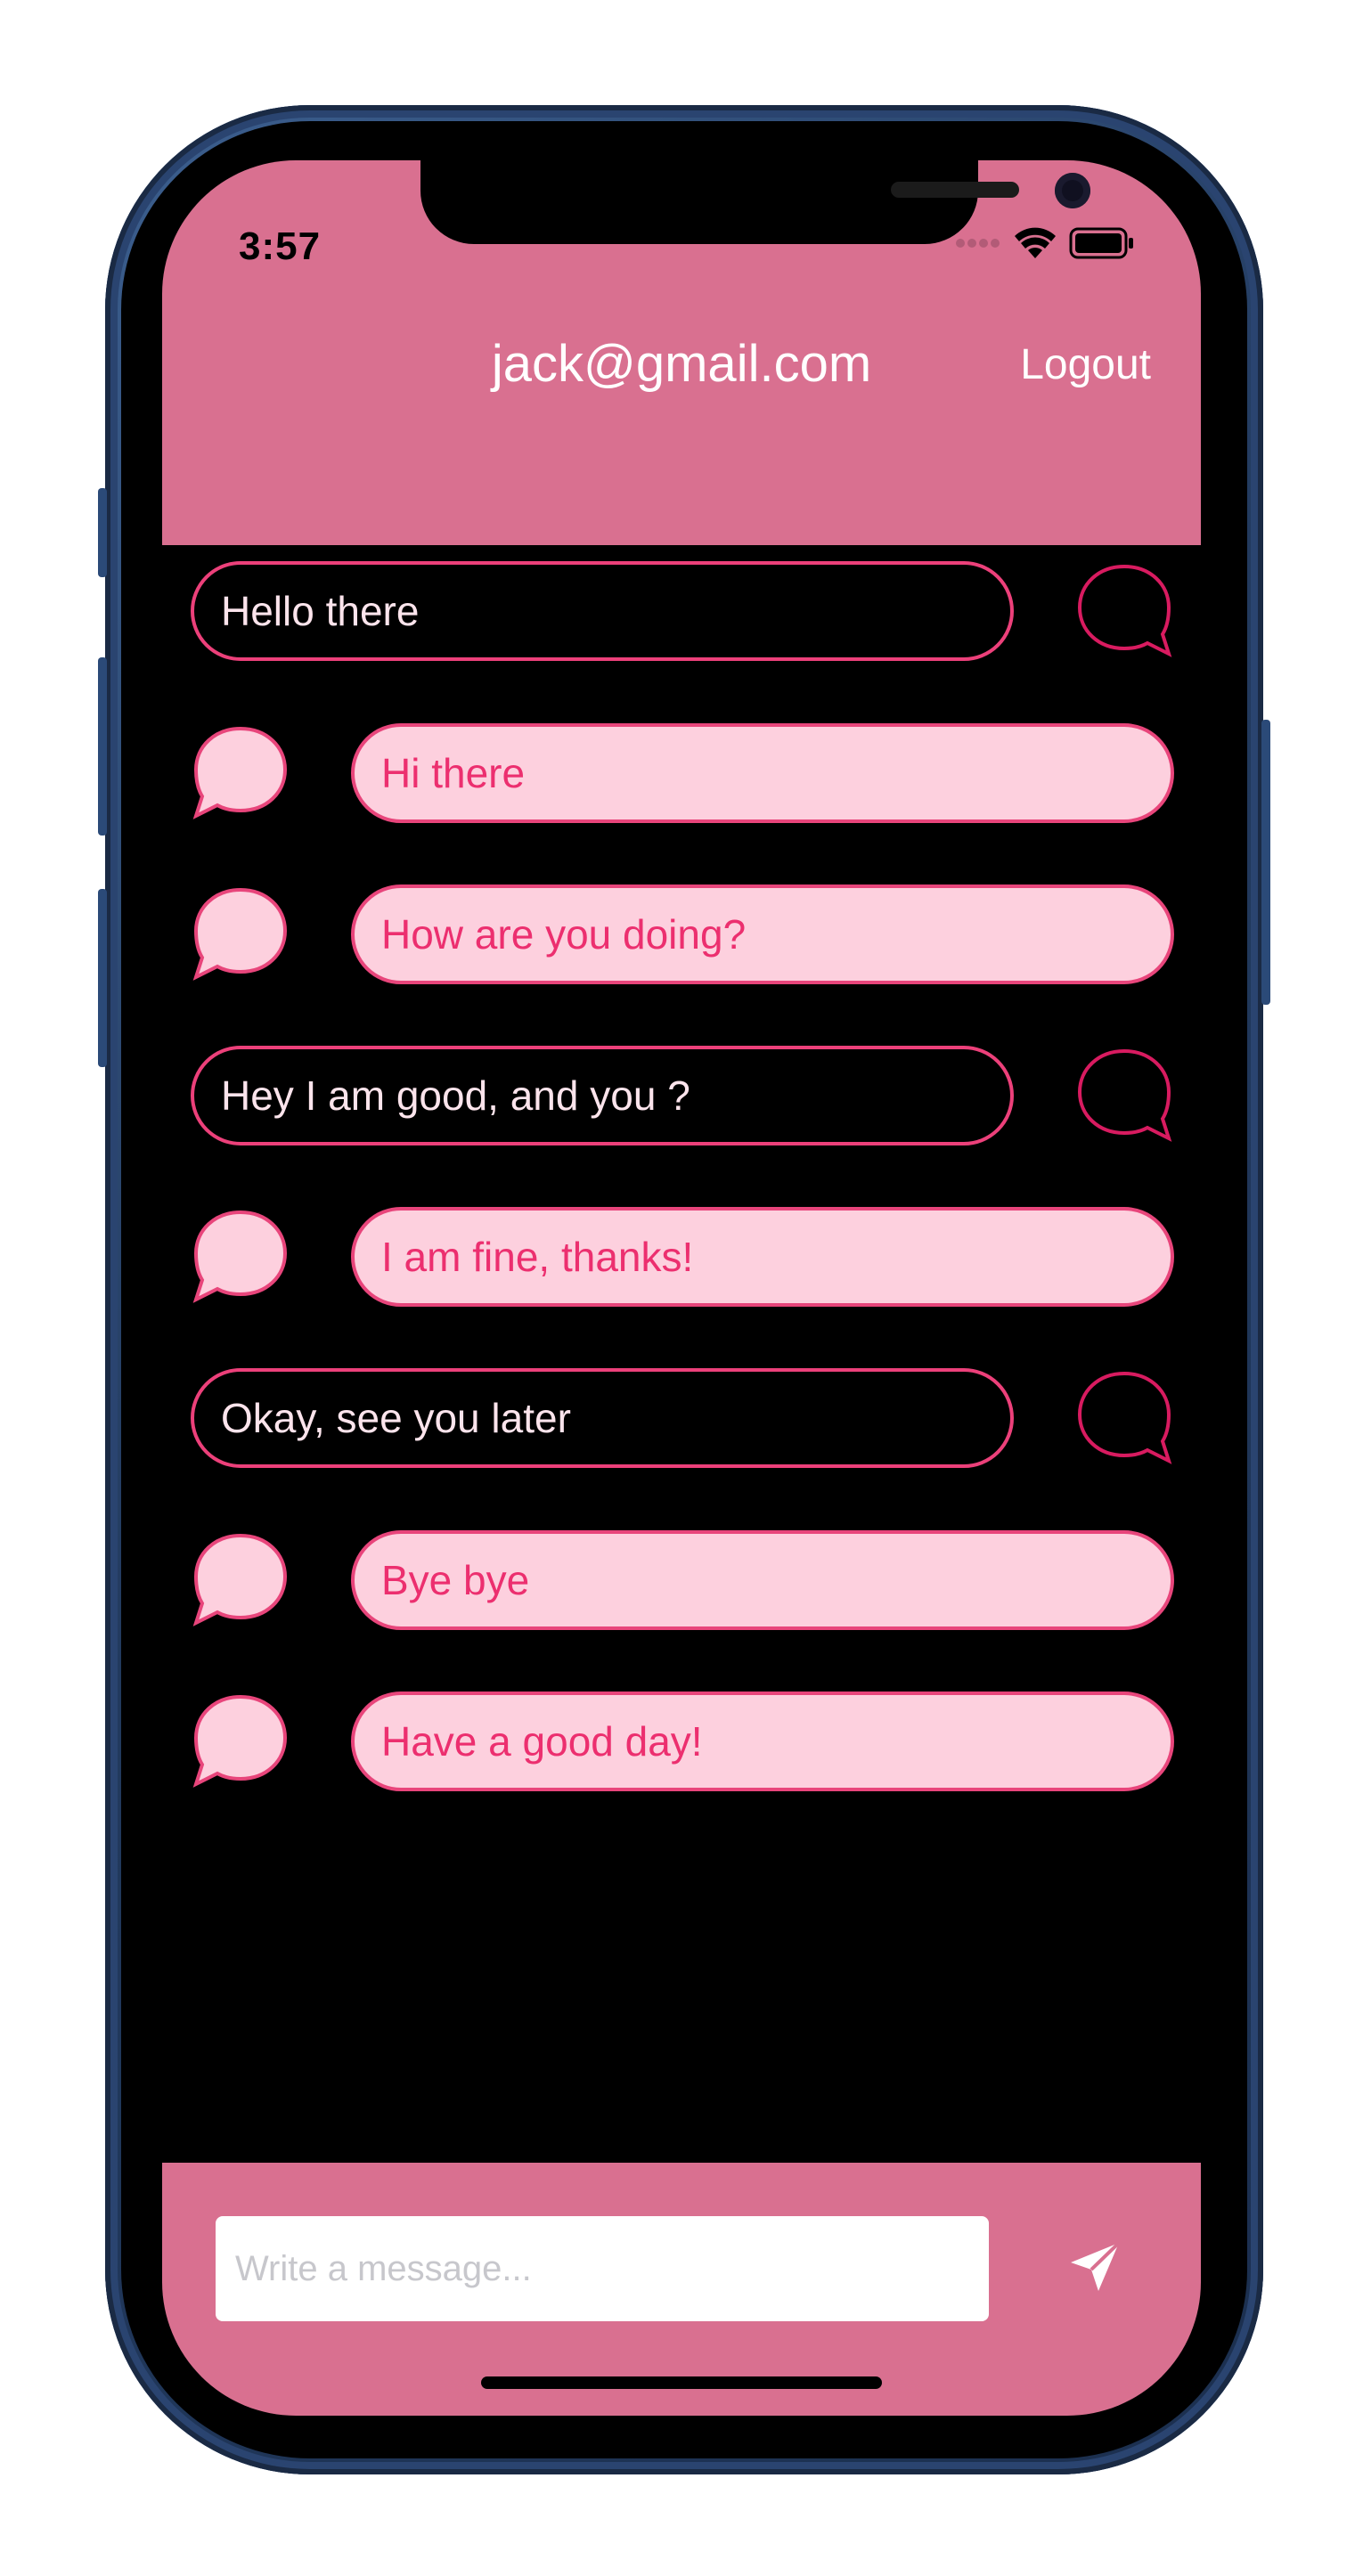 The height and width of the screenshot is (2576, 1363). Describe the element at coordinates (280, 246) in the screenshot. I see `status-time: 3:57` at that location.